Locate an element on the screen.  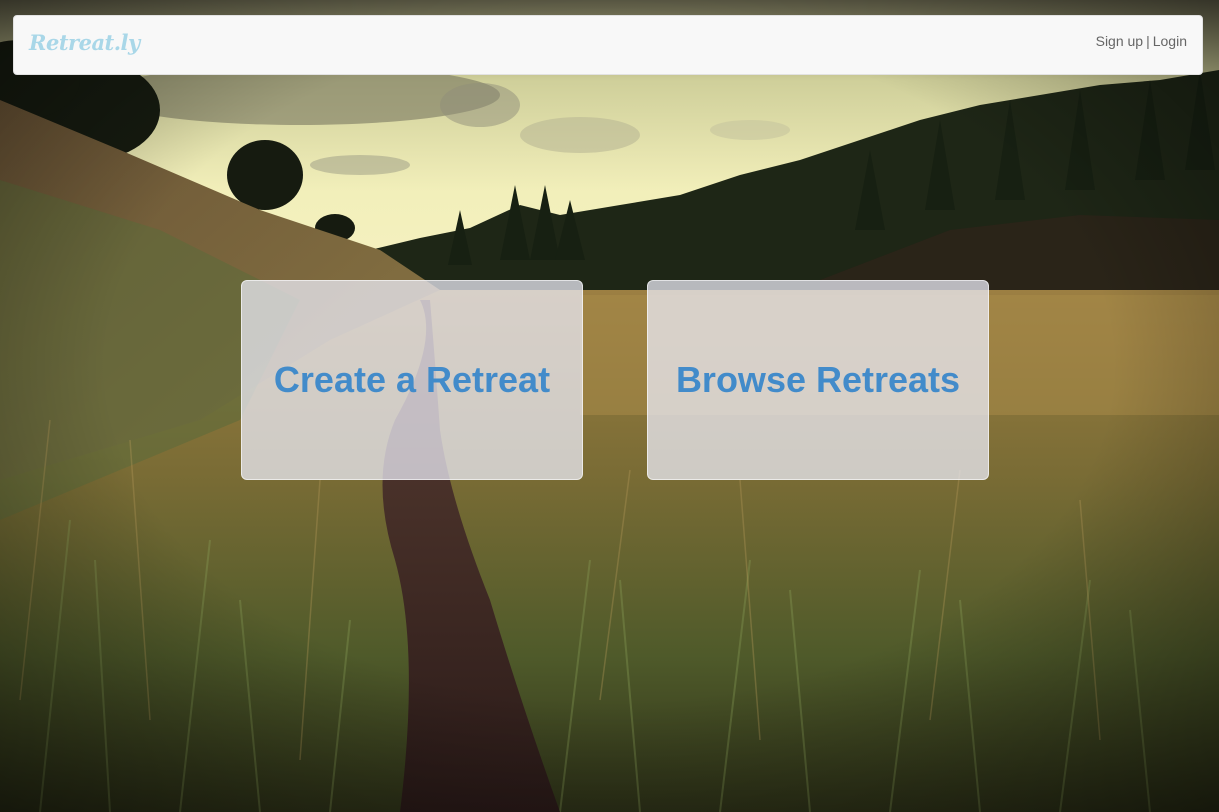
signup-link: Sign up is located at coordinates (1119, 41).